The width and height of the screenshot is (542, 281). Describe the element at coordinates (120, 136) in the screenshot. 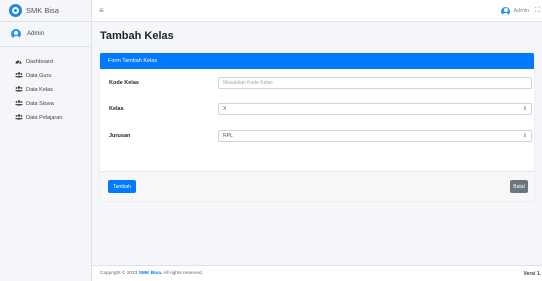

I see `jurusan-label: Jurusan` at that location.